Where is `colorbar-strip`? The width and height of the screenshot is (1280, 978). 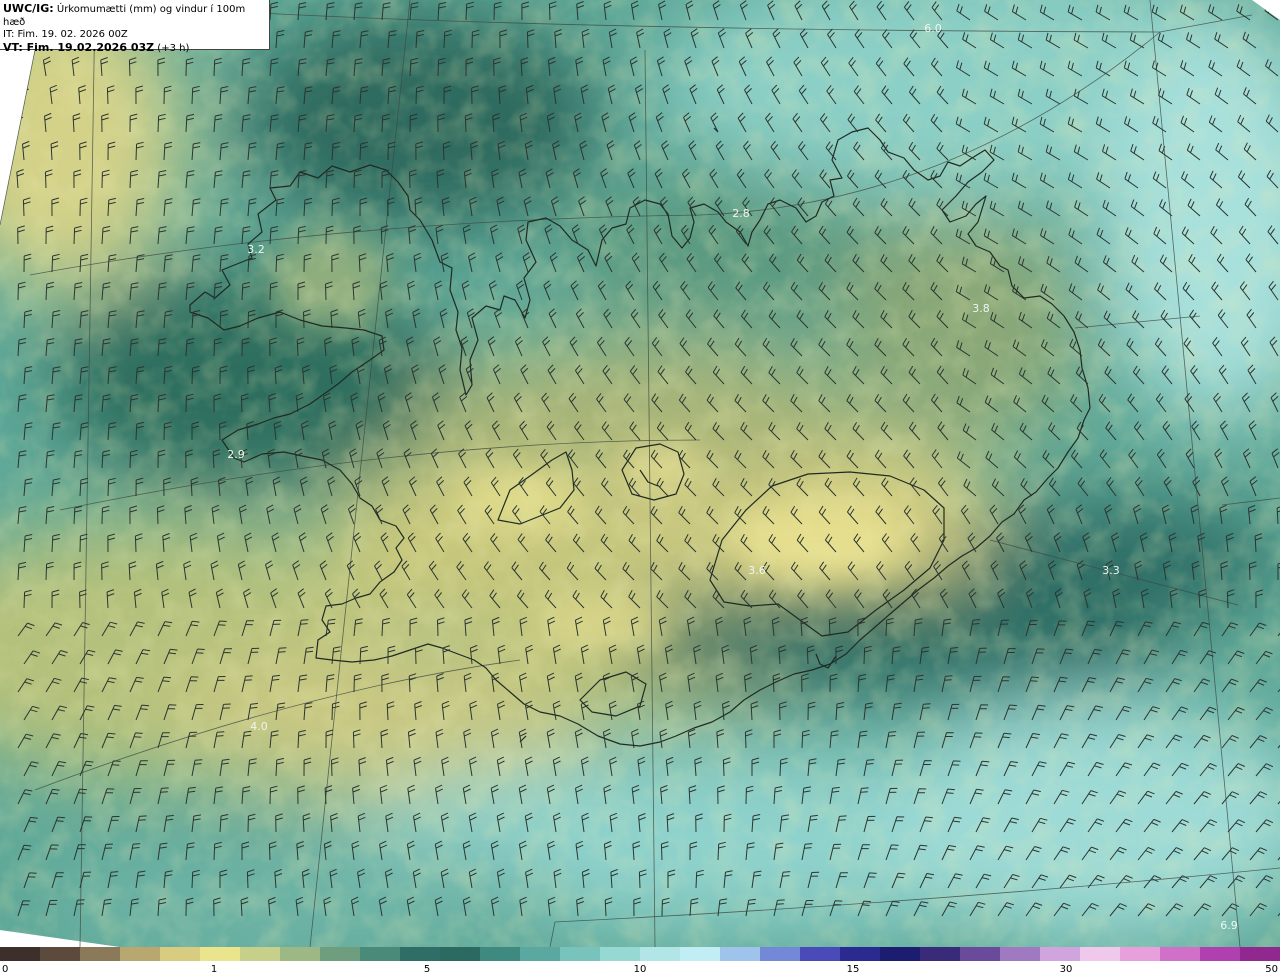 colorbar-strip is located at coordinates (640, 954).